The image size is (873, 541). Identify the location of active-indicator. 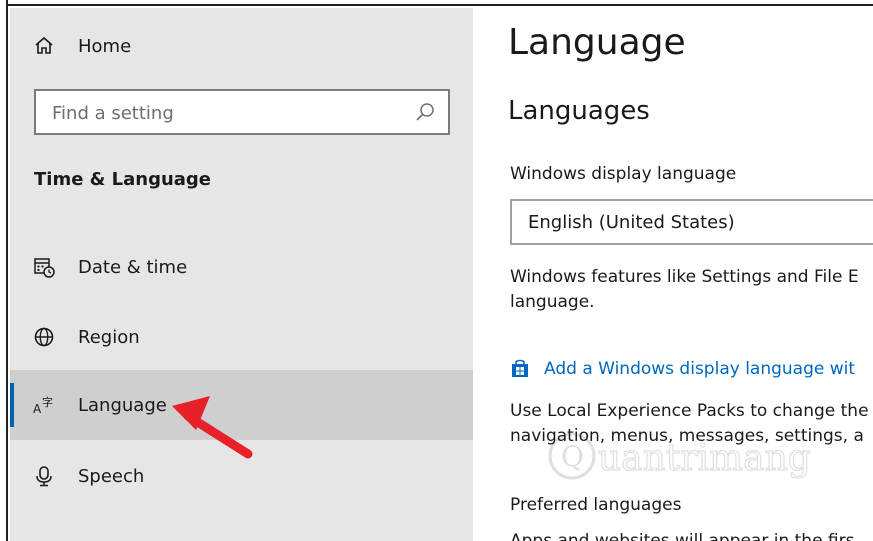
(12, 405).